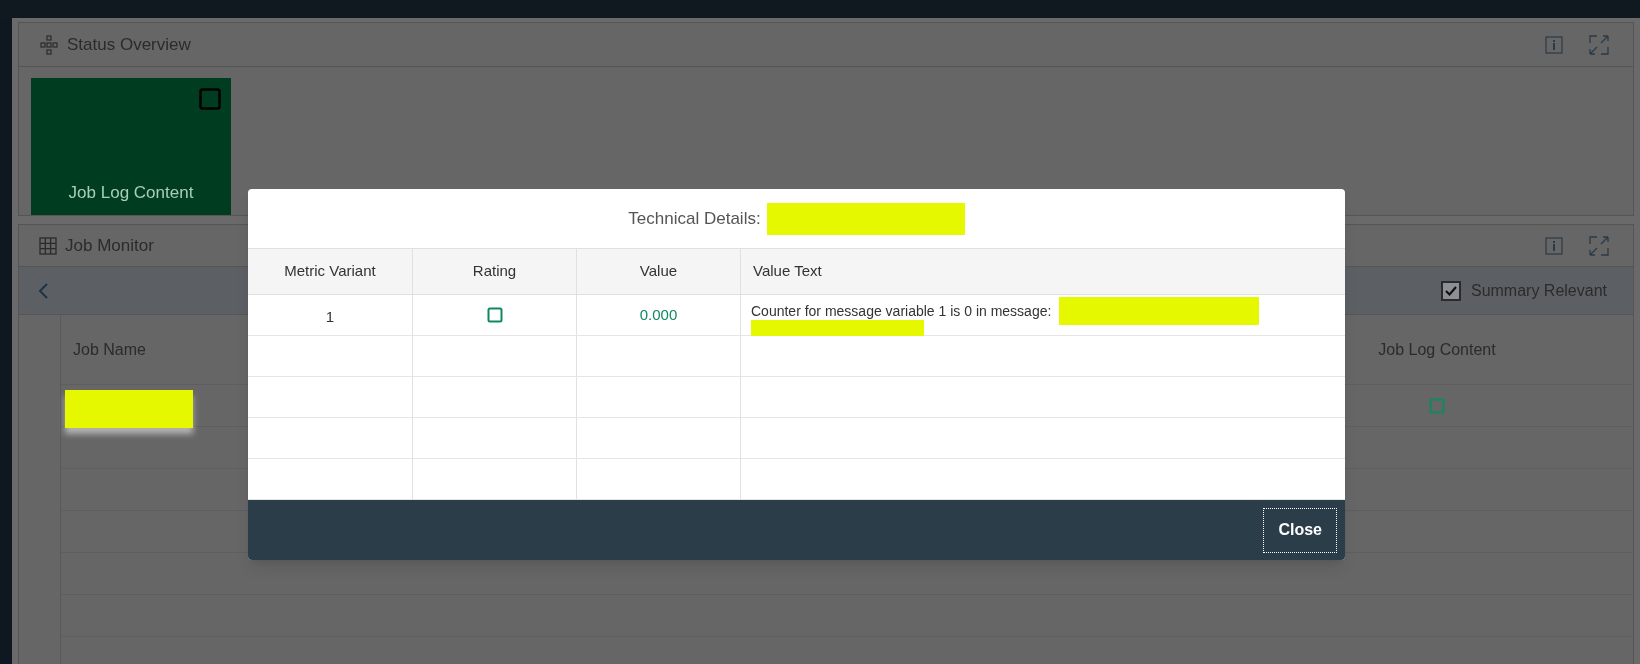 This screenshot has height=664, width=1640. Describe the element at coordinates (330, 315) in the screenshot. I see `table-cell: 1` at that location.